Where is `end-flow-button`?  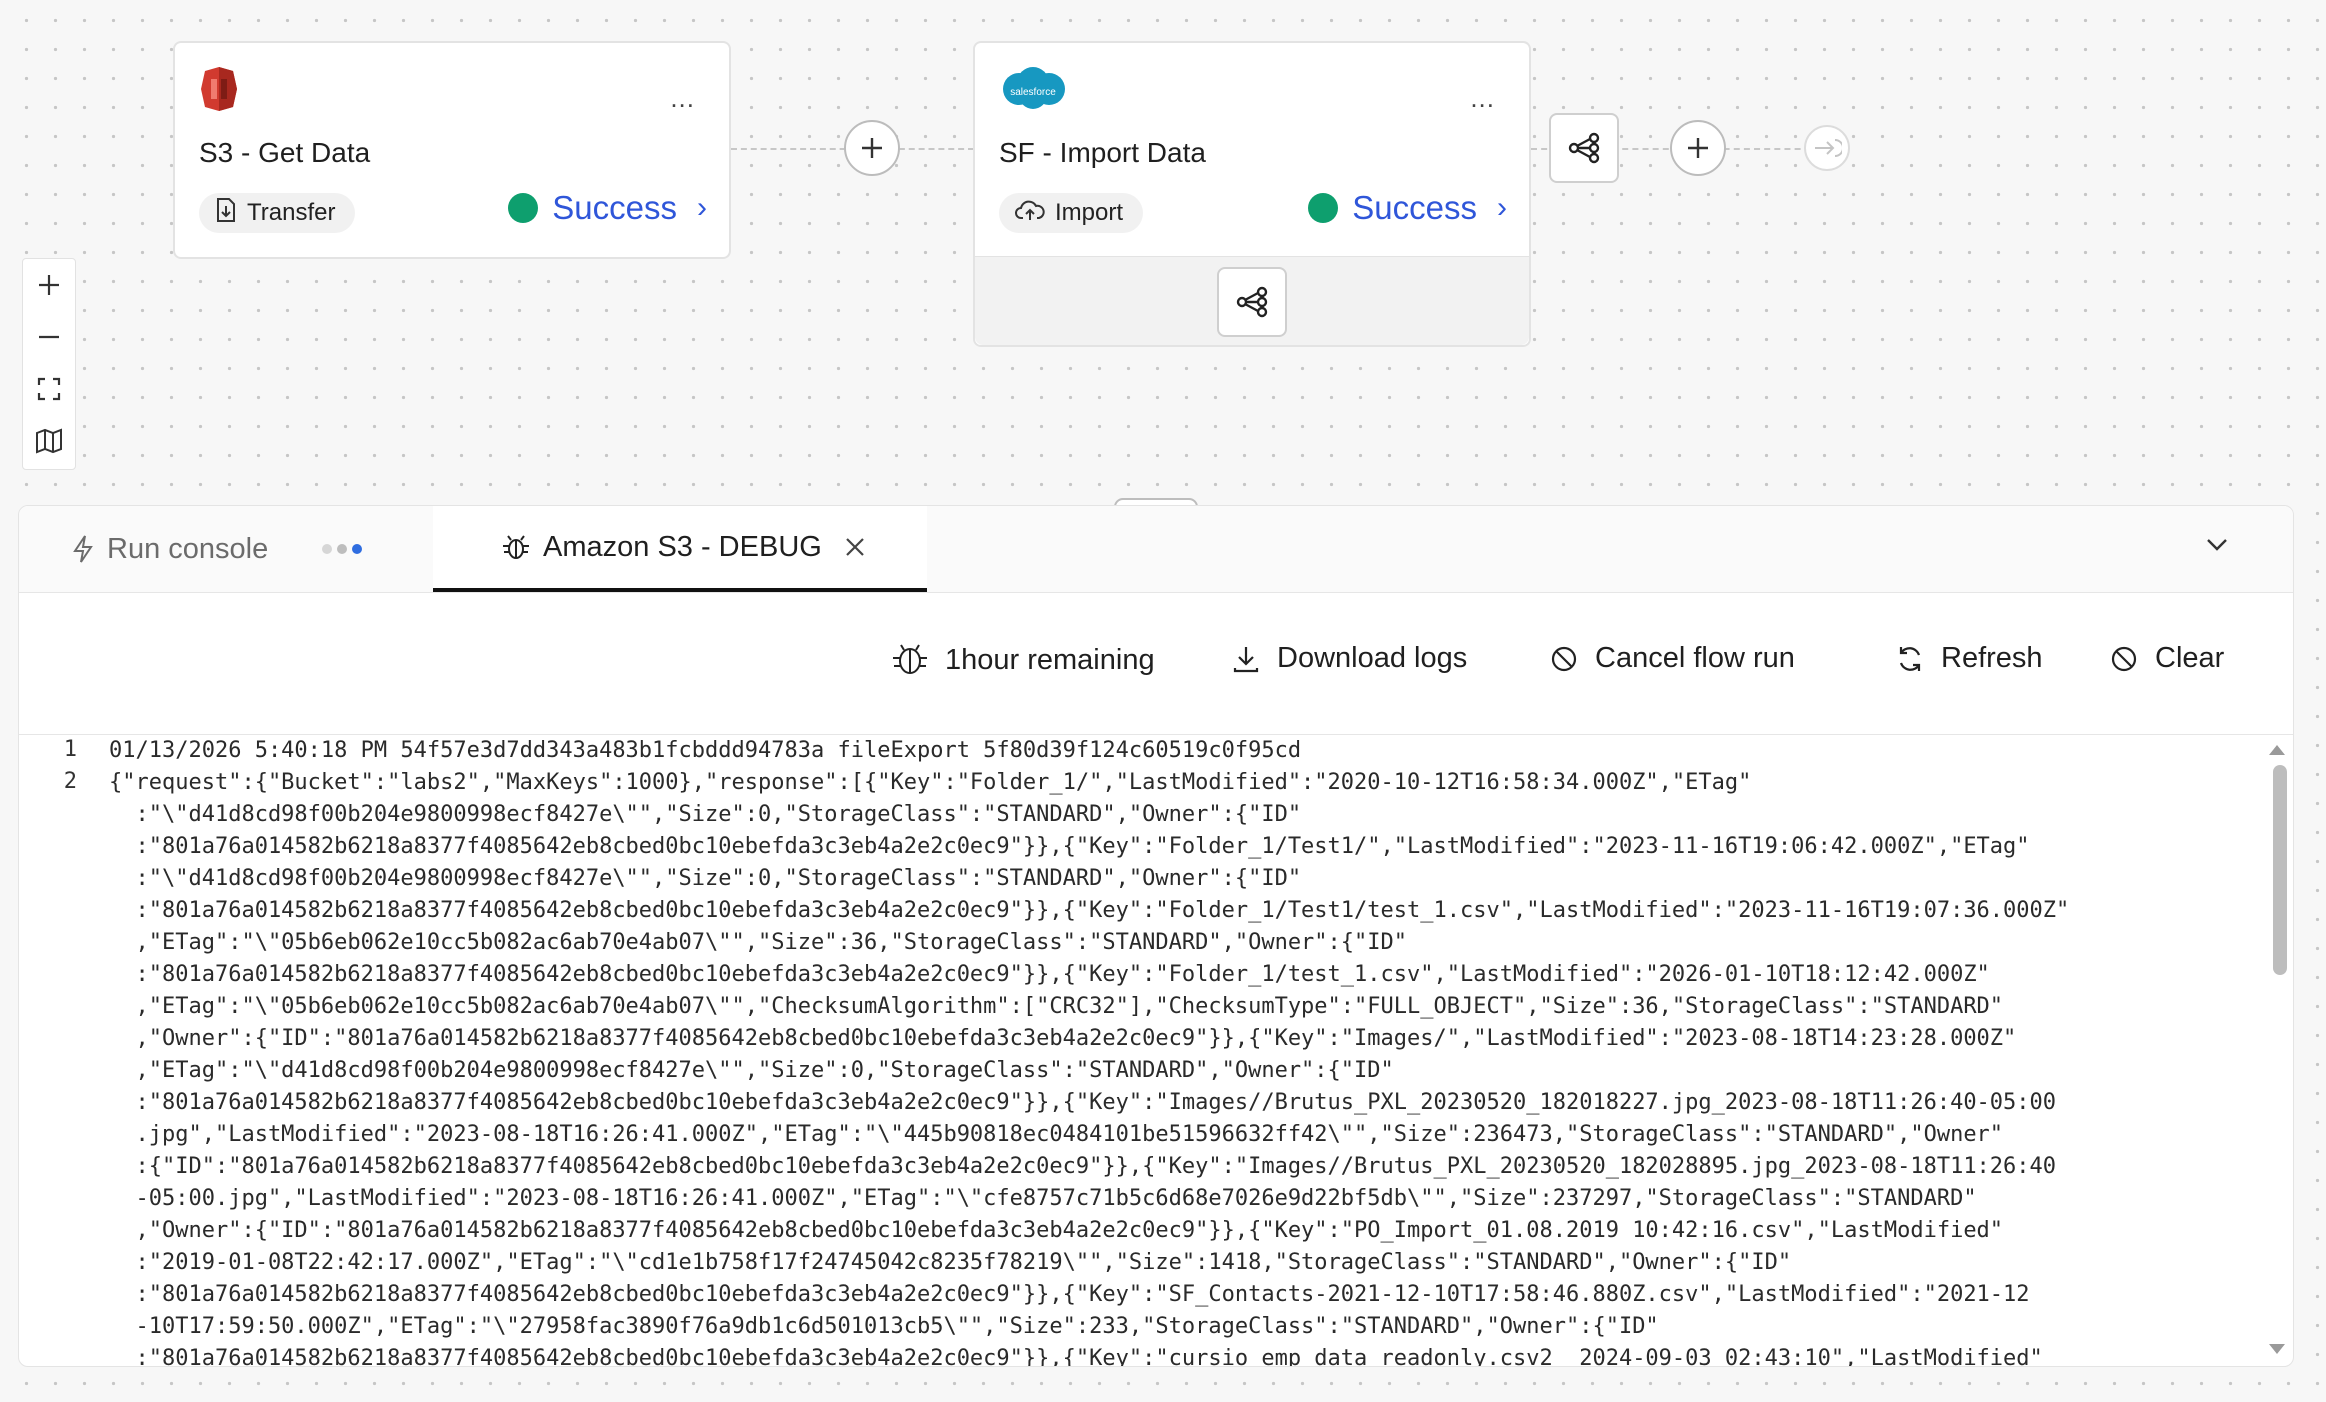
end-flow-button is located at coordinates (1827, 148).